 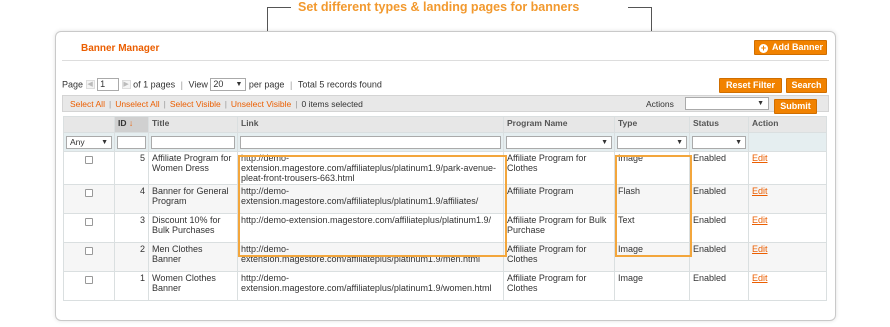 What do you see at coordinates (652, 286) in the screenshot?
I see `cell-type: Image` at bounding box center [652, 286].